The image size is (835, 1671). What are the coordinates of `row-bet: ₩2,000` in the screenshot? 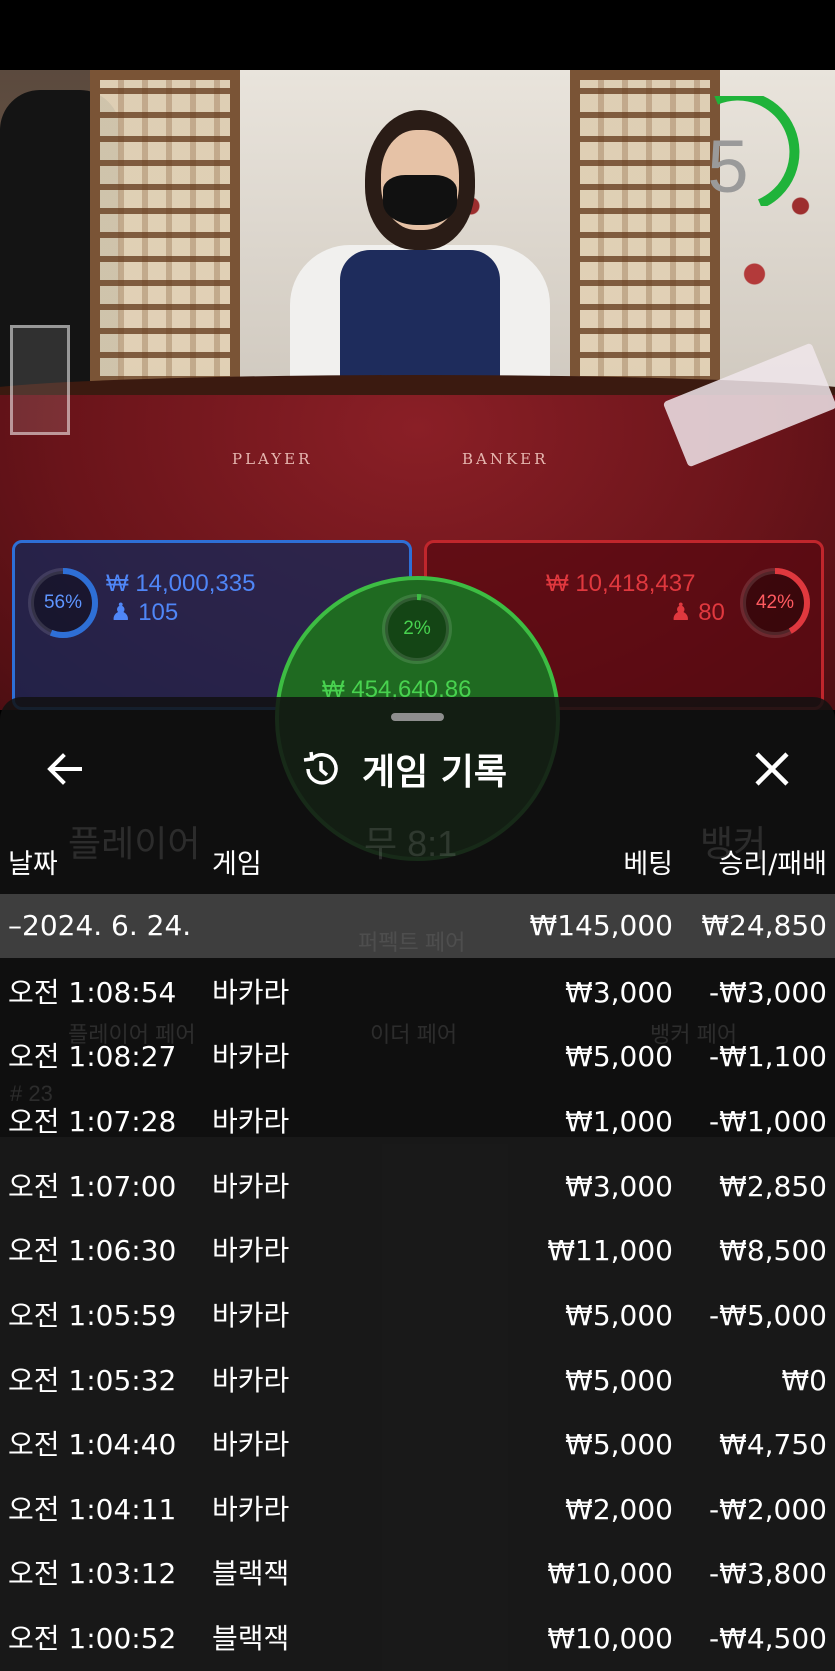 It's located at (619, 1509).